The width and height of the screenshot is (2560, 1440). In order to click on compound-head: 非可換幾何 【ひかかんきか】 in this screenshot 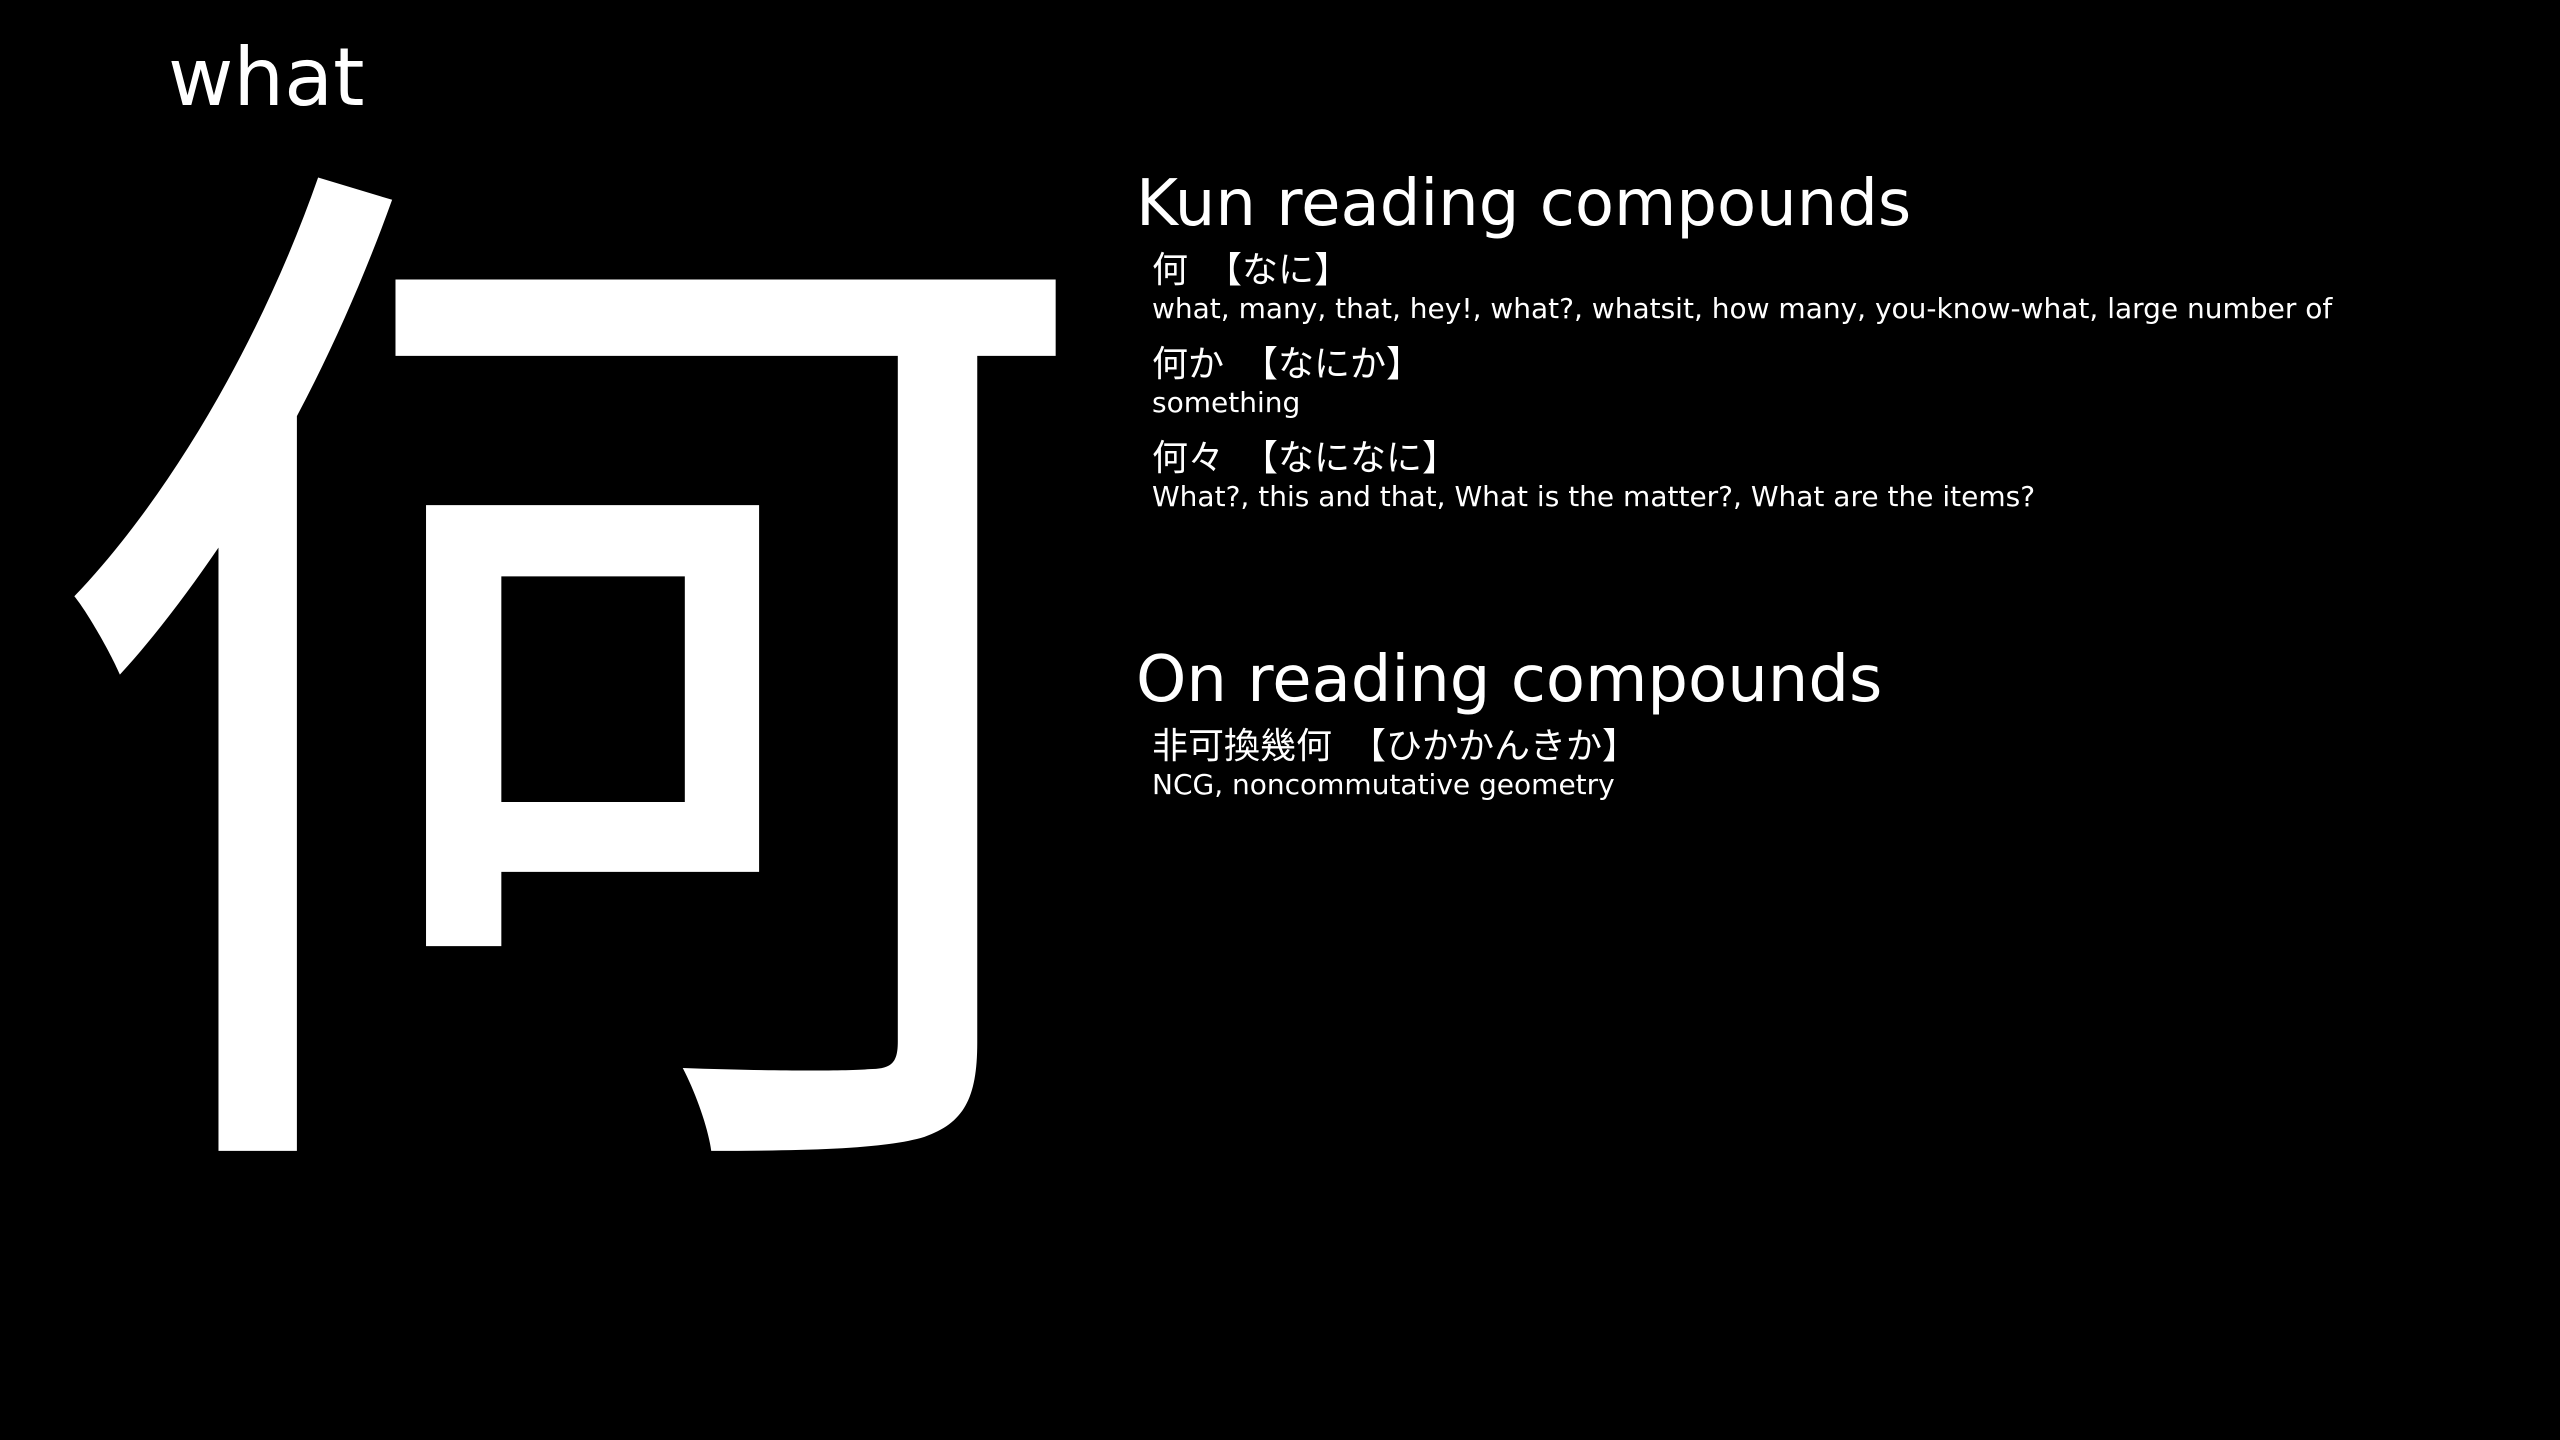, I will do `click(1517, 747)`.